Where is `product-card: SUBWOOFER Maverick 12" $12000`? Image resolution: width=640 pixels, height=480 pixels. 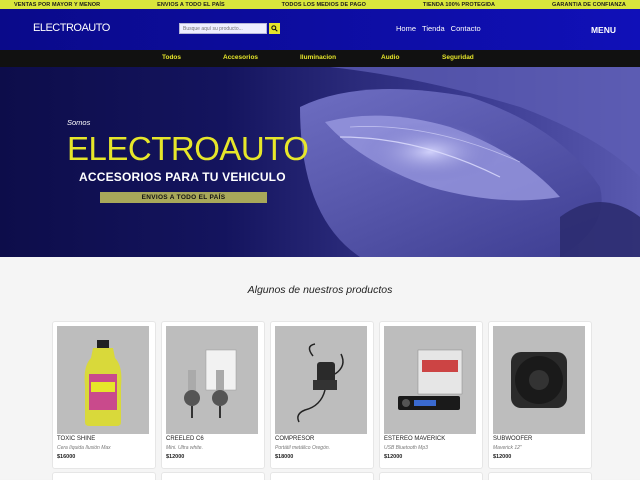
product-card: SUBWOOFER Maverick 12" $12000 is located at coordinates (540, 395).